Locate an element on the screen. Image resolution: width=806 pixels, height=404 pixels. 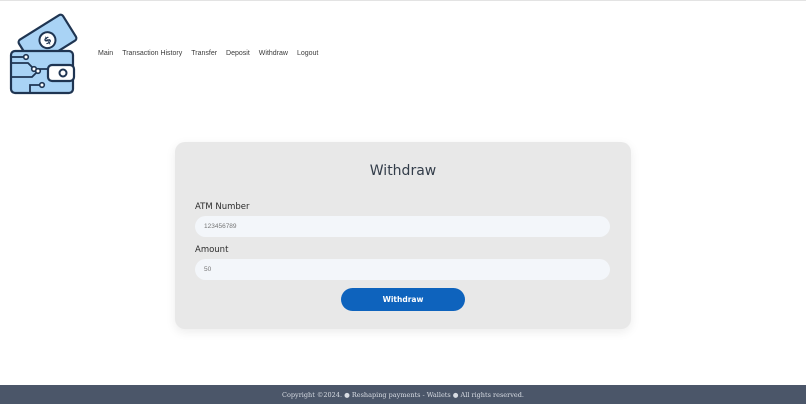
amount-label: Amount is located at coordinates (212, 250).